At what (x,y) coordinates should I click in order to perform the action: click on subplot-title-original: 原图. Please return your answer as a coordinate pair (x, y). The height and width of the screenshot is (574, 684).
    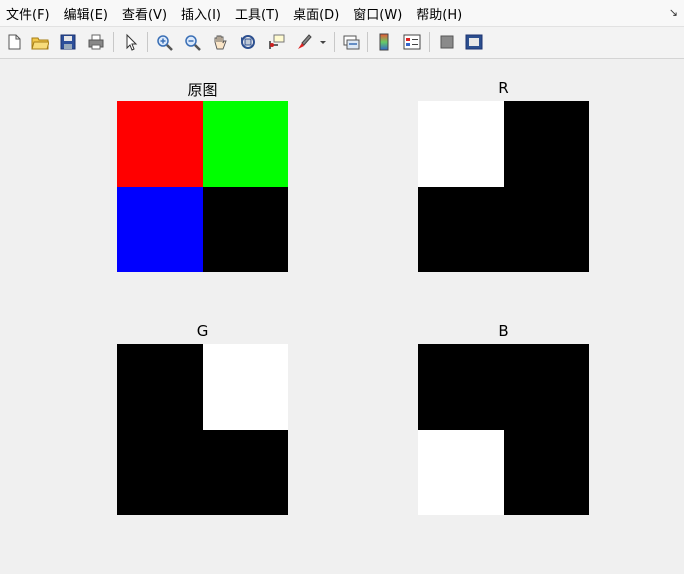
    Looking at the image, I should click on (202, 90).